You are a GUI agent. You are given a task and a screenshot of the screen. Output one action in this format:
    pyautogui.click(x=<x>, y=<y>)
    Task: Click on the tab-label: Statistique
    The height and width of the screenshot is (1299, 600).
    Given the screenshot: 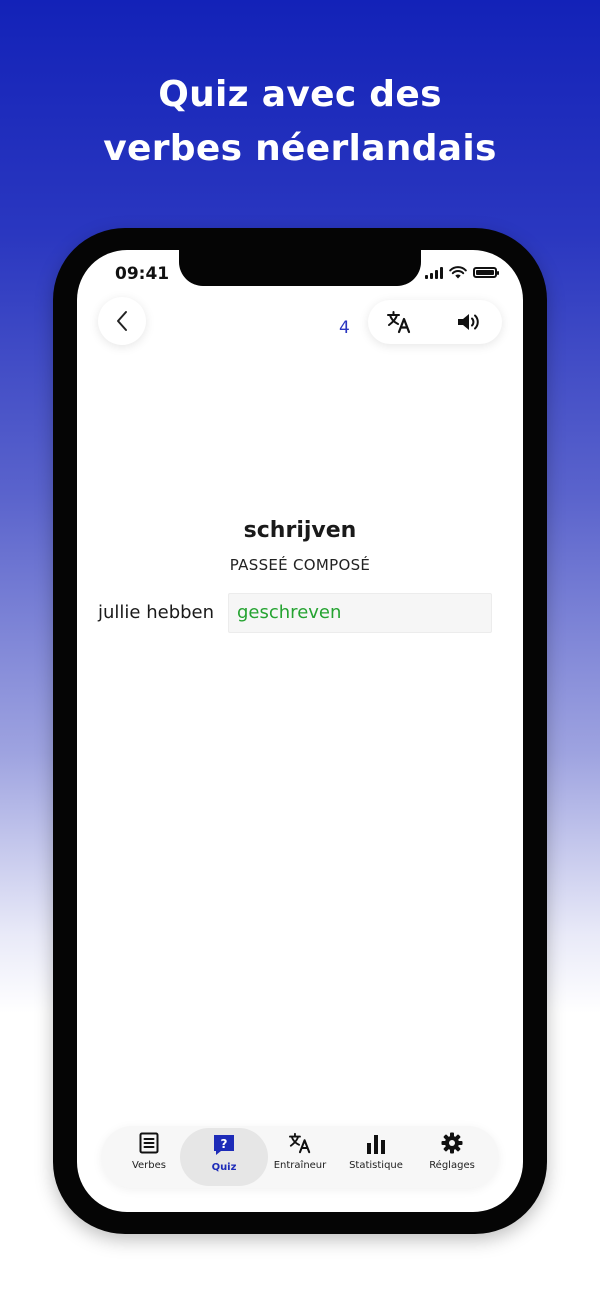 What is the action you would take?
    pyautogui.click(x=376, y=1165)
    